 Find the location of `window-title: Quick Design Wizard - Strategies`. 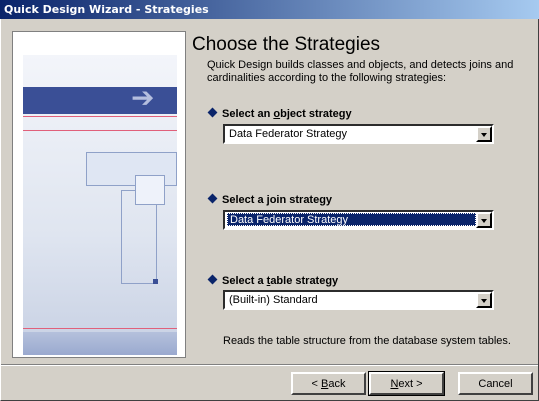

window-title: Quick Design Wizard - Strategies is located at coordinates (106, 9).